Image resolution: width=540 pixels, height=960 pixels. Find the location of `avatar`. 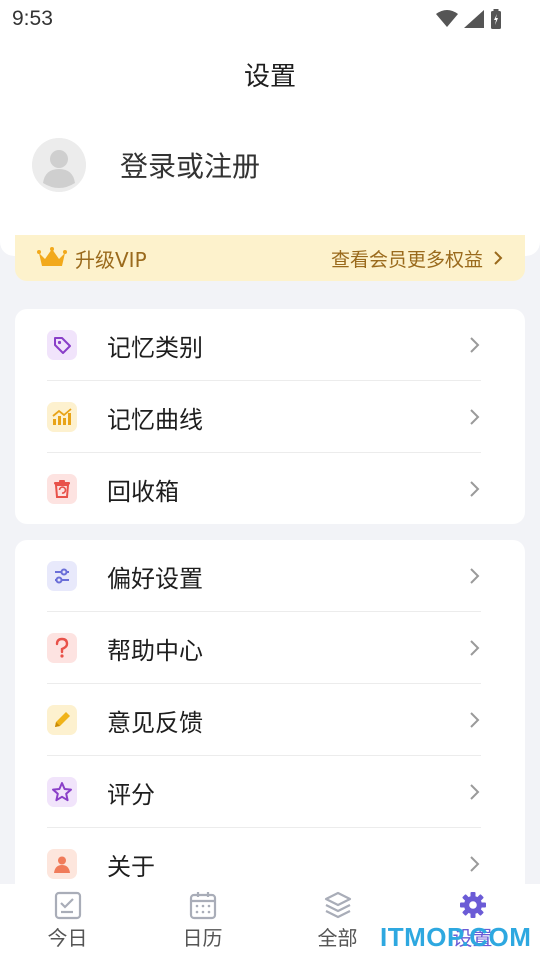

avatar is located at coordinates (59, 165).